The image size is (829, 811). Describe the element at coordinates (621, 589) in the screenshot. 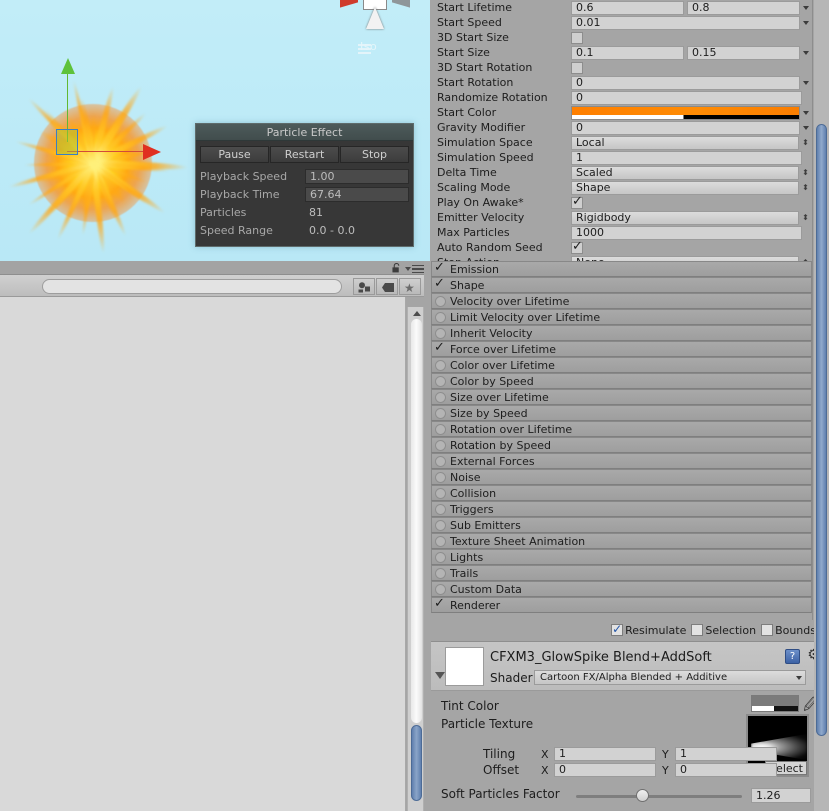

I see `module-row: Custom Data` at that location.